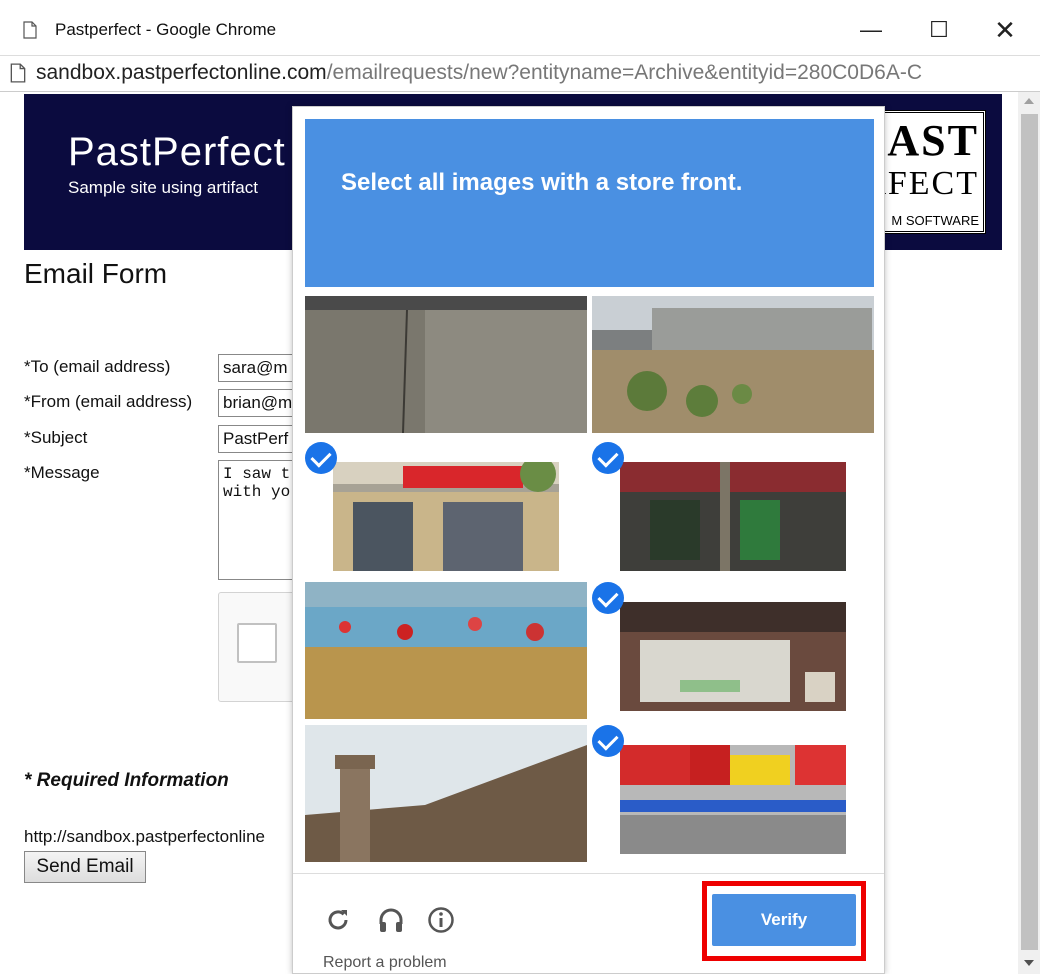  What do you see at coordinates (939, 30) in the screenshot?
I see `maximize-icon: ☐` at bounding box center [939, 30].